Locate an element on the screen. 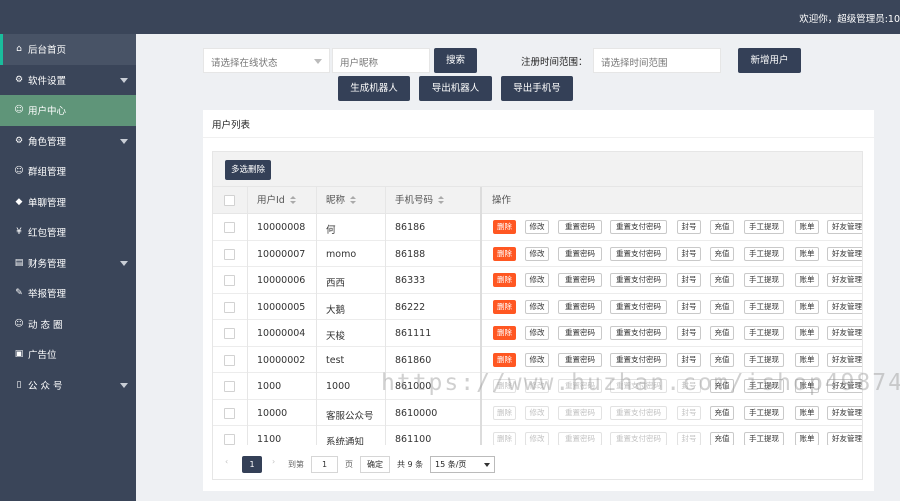  sidebar-item-2: ☺ 用户中心 is located at coordinates (68, 110).